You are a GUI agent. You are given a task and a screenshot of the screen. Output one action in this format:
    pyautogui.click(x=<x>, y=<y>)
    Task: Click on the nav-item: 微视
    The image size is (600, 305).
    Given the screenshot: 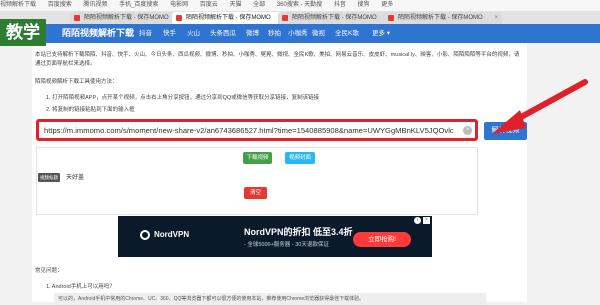 What is the action you would take?
    pyautogui.click(x=318, y=33)
    